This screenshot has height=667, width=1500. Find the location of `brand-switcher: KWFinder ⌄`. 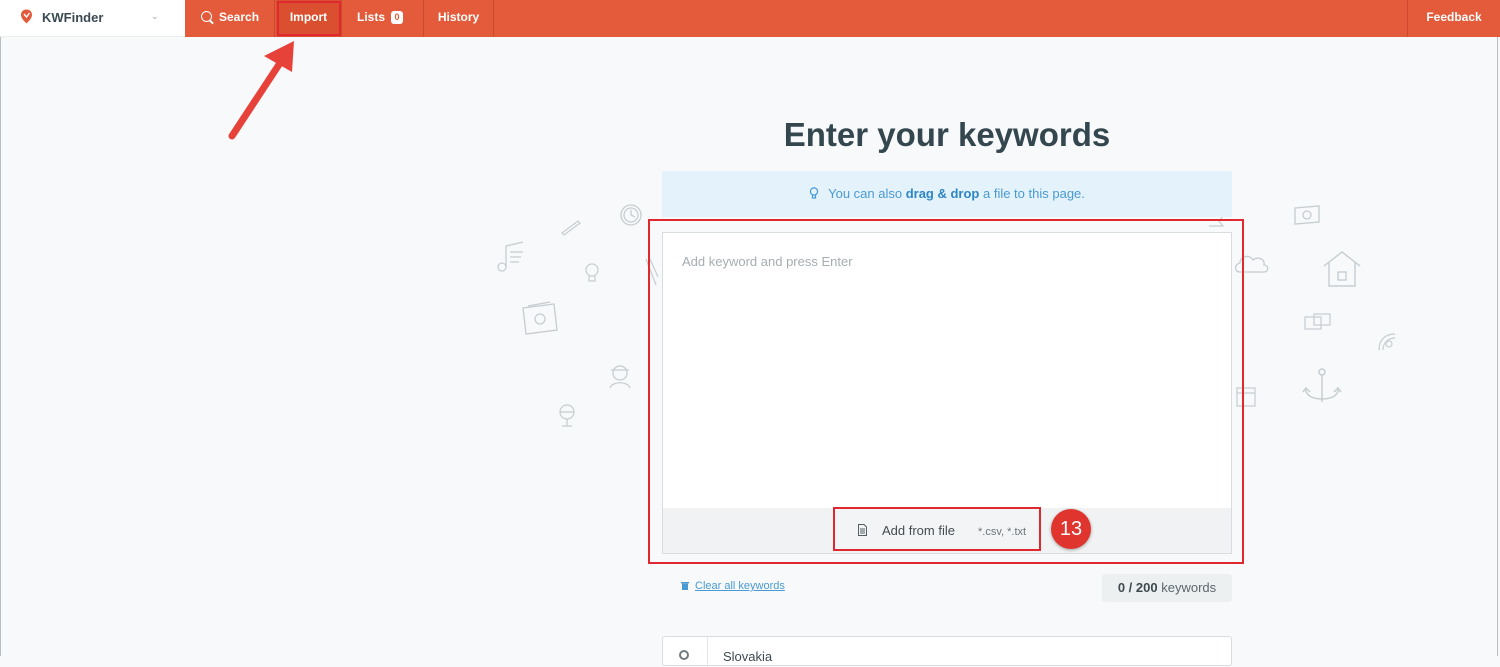

brand-switcher: KWFinder ⌄ is located at coordinates (92, 18).